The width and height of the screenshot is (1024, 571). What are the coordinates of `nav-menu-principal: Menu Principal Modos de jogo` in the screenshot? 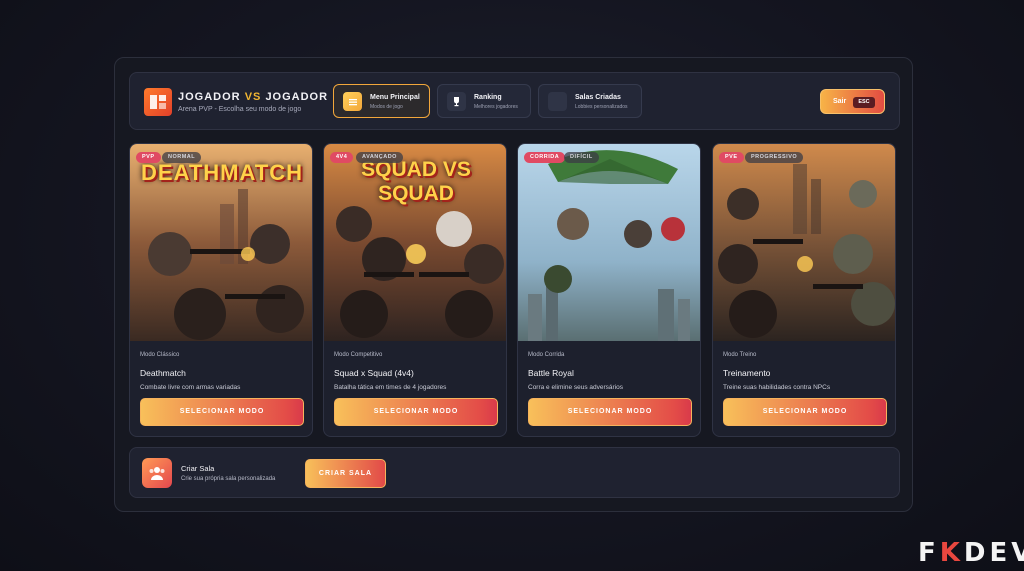 It's located at (381, 101).